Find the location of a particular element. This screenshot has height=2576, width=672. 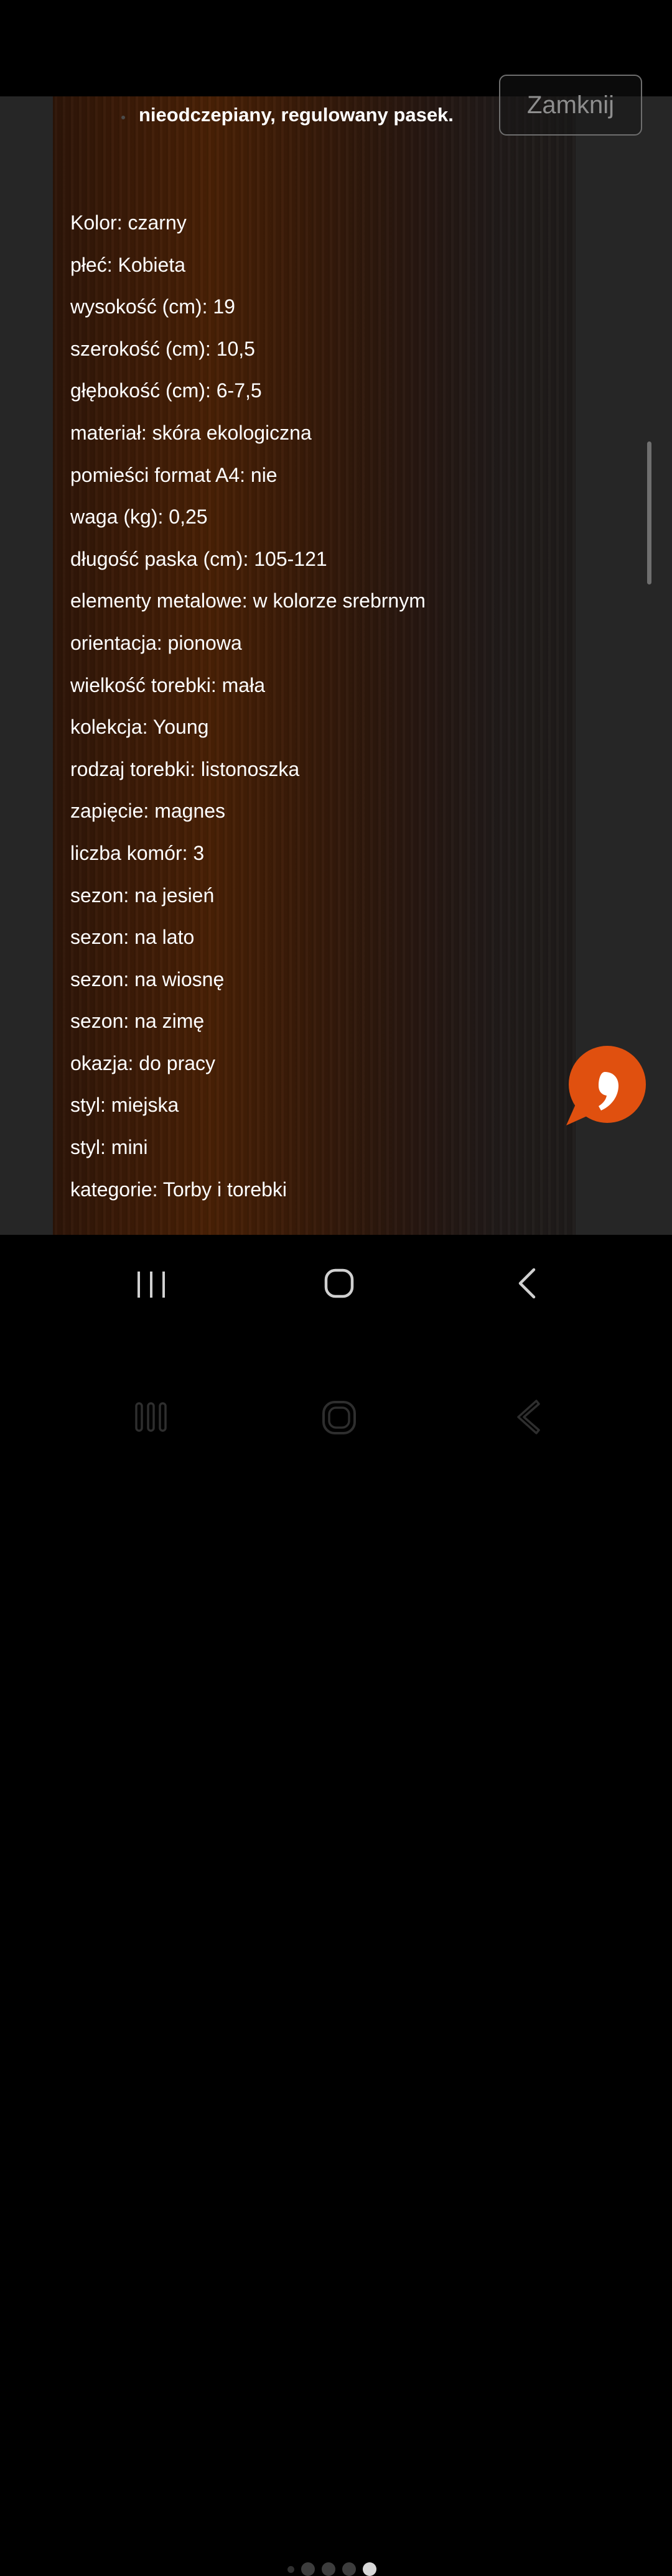

spec-item: sezon: na zimę is located at coordinates (137, 1021).